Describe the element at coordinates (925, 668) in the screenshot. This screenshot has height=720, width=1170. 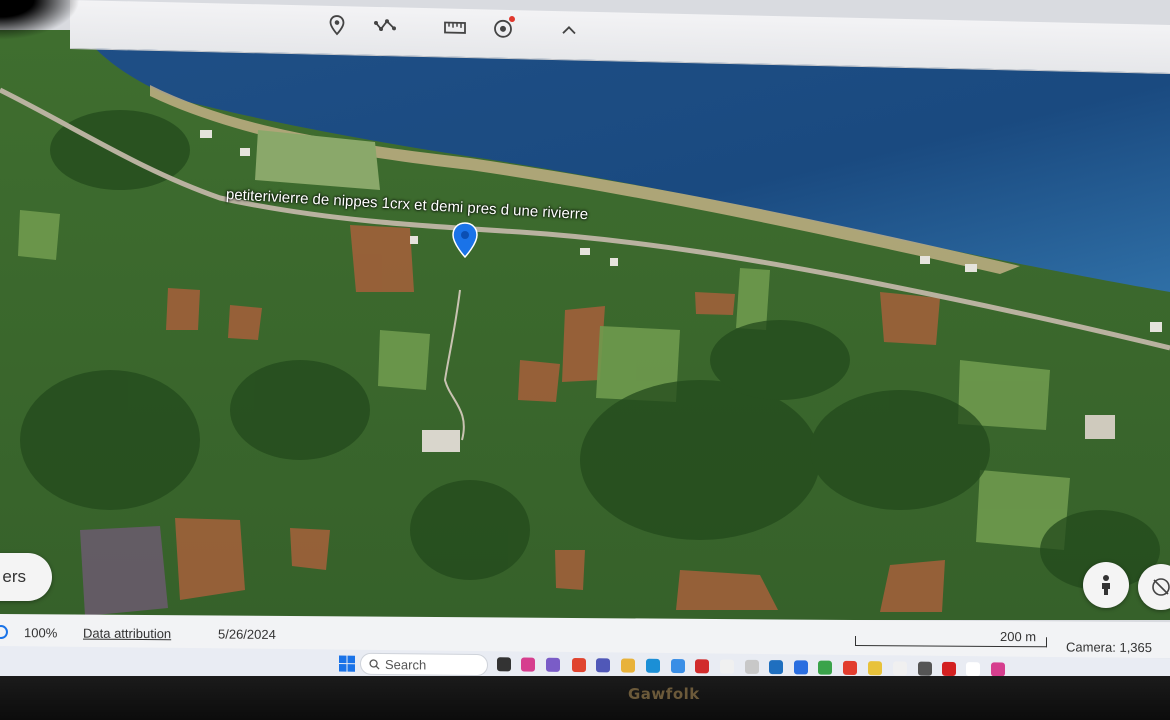
I see `calculator-icon` at that location.